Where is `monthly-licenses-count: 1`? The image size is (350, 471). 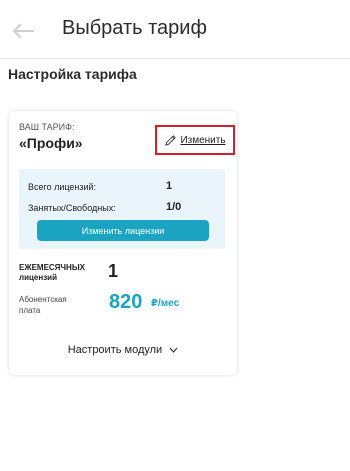
monthly-licenses-count: 1 is located at coordinates (113, 271).